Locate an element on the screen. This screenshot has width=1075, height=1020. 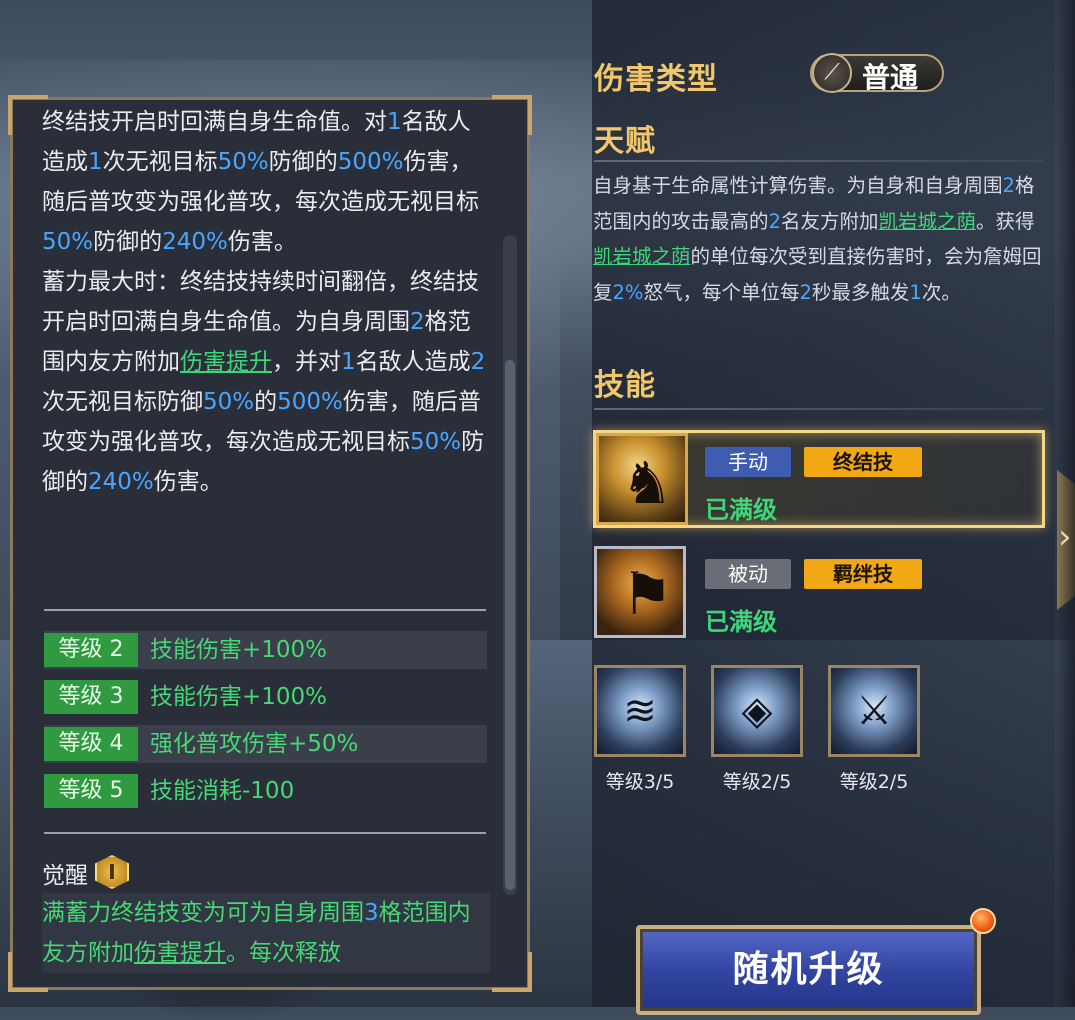
skill-desc-text: 终结技开启时回满自身生命值。对 is located at coordinates (214, 122).